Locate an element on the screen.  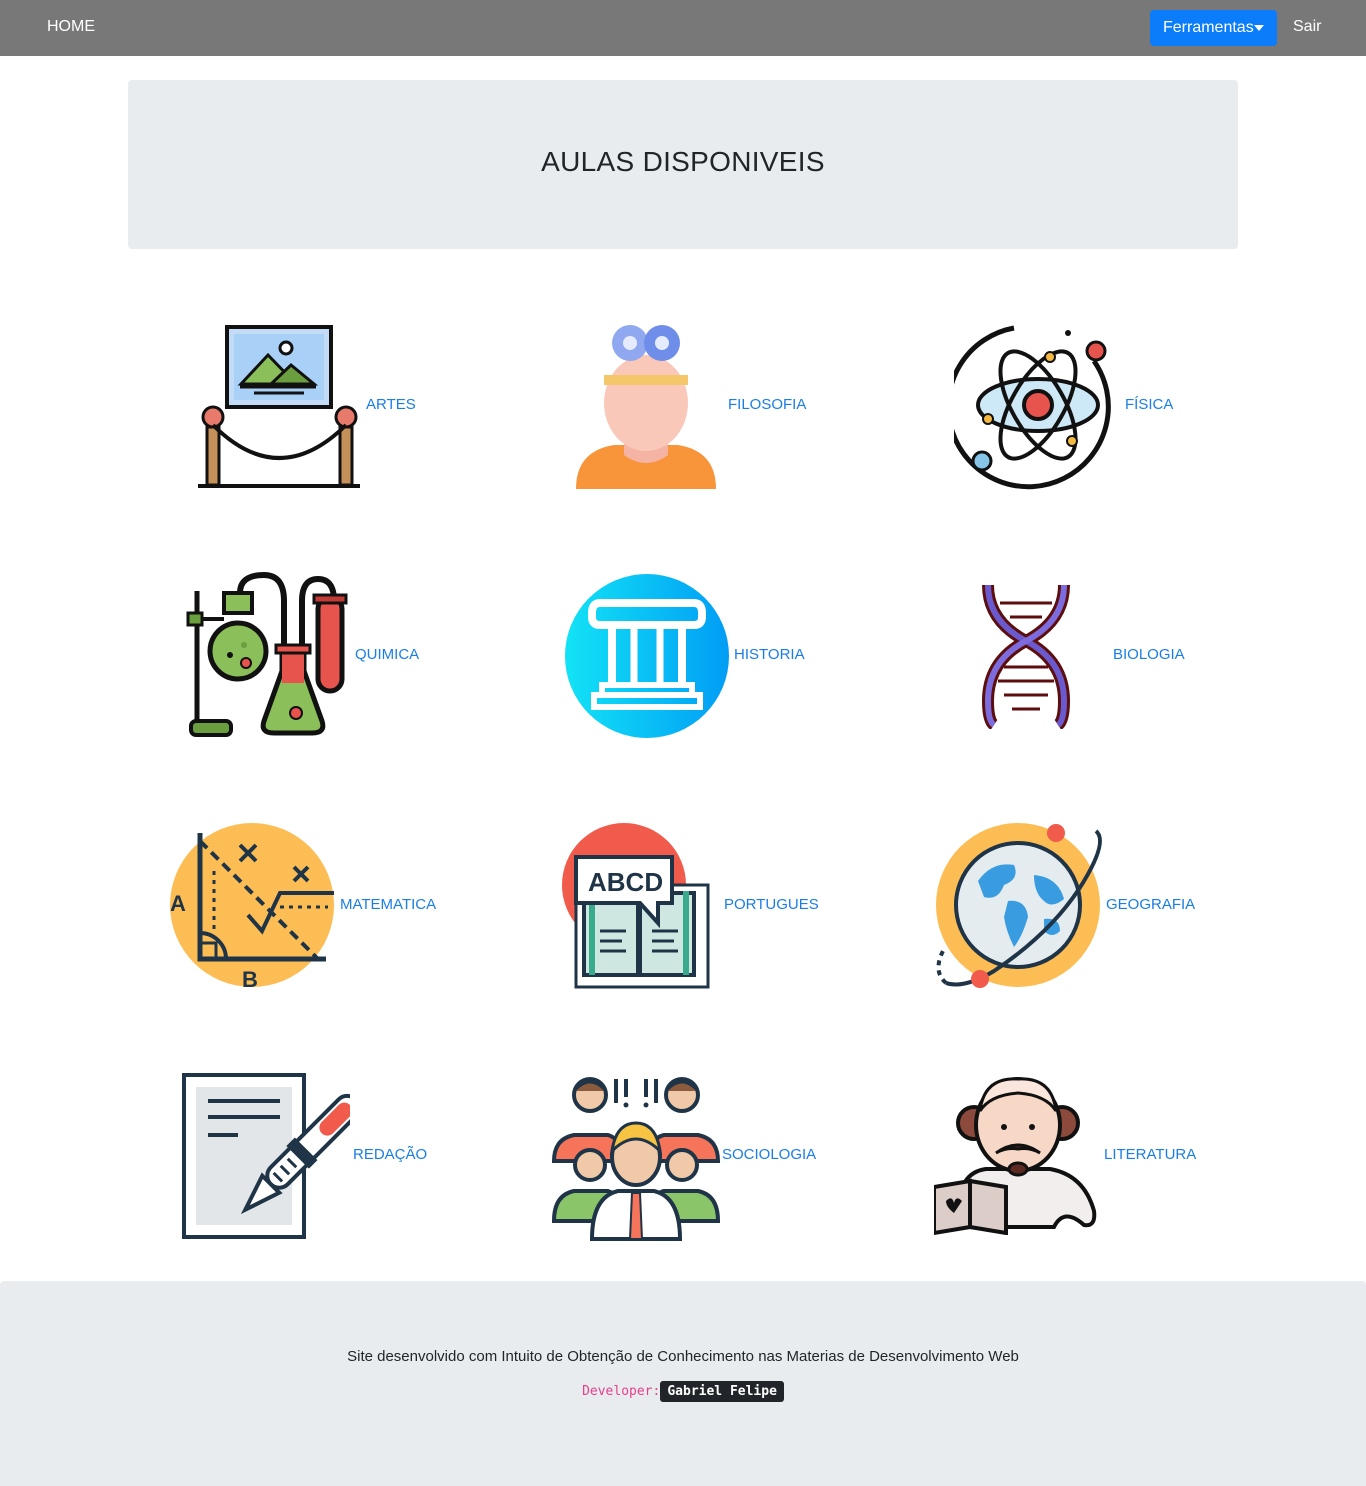
subject-card-redacao: REDAÇÃO is located at coordinates (313, 1155).